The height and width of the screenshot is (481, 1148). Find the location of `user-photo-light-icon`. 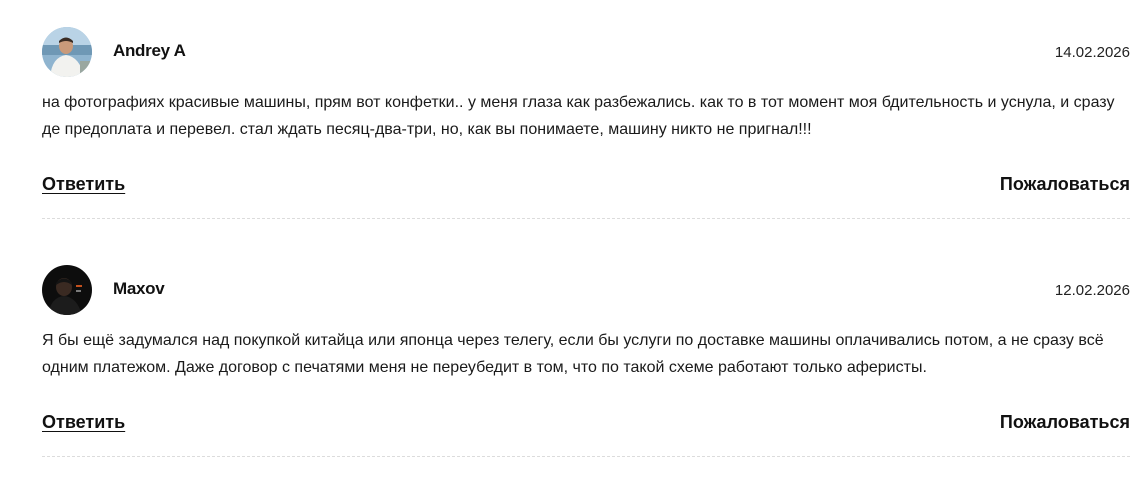

user-photo-light-icon is located at coordinates (67, 52).